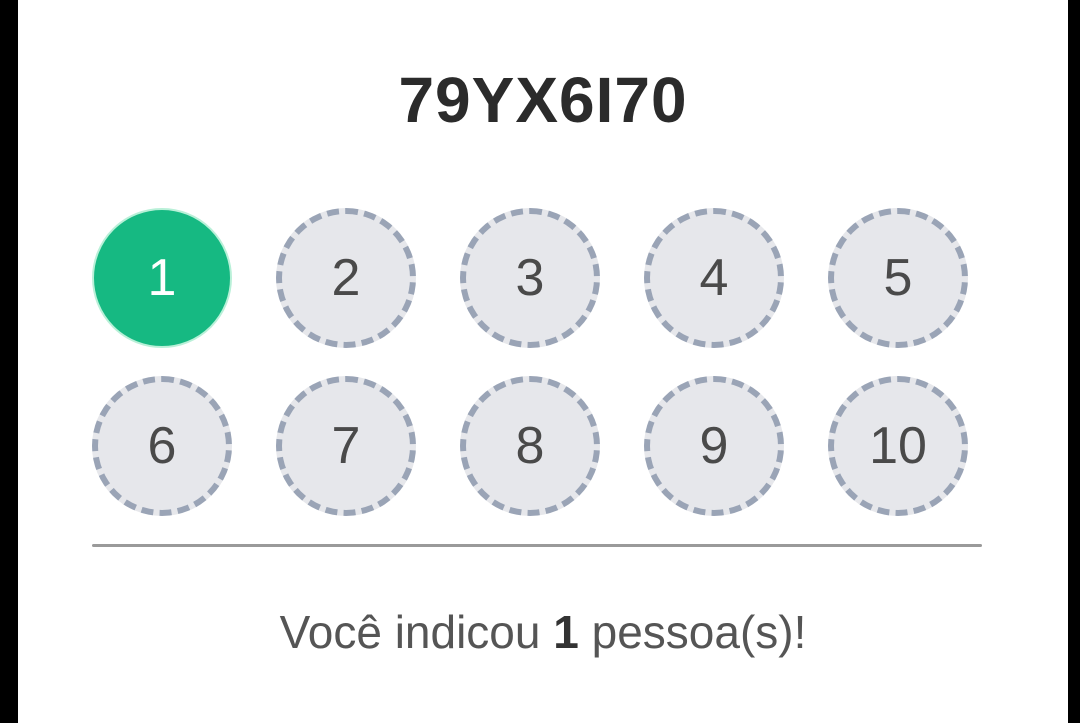 Image resolution: width=1080 pixels, height=723 pixels. I want to click on message-prefix: Você indicou, so click(416, 632).